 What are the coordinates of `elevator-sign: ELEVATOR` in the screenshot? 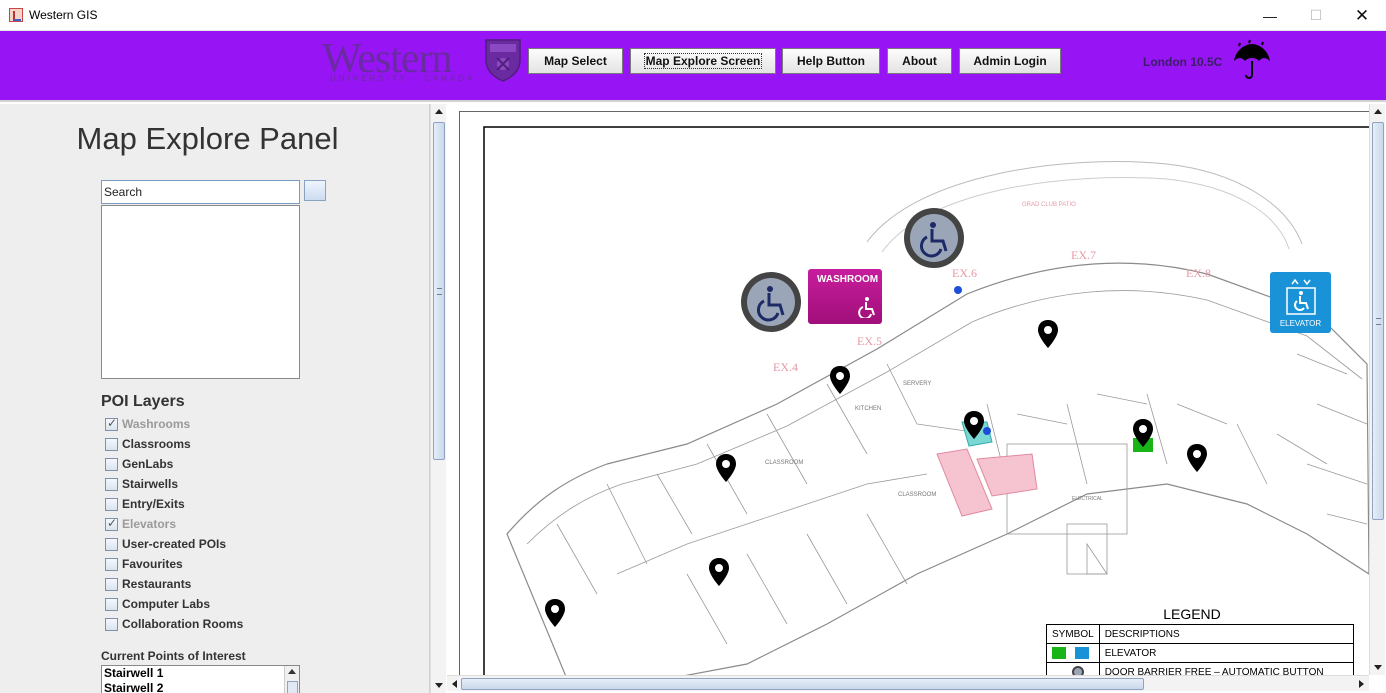 It's located at (1300, 302).